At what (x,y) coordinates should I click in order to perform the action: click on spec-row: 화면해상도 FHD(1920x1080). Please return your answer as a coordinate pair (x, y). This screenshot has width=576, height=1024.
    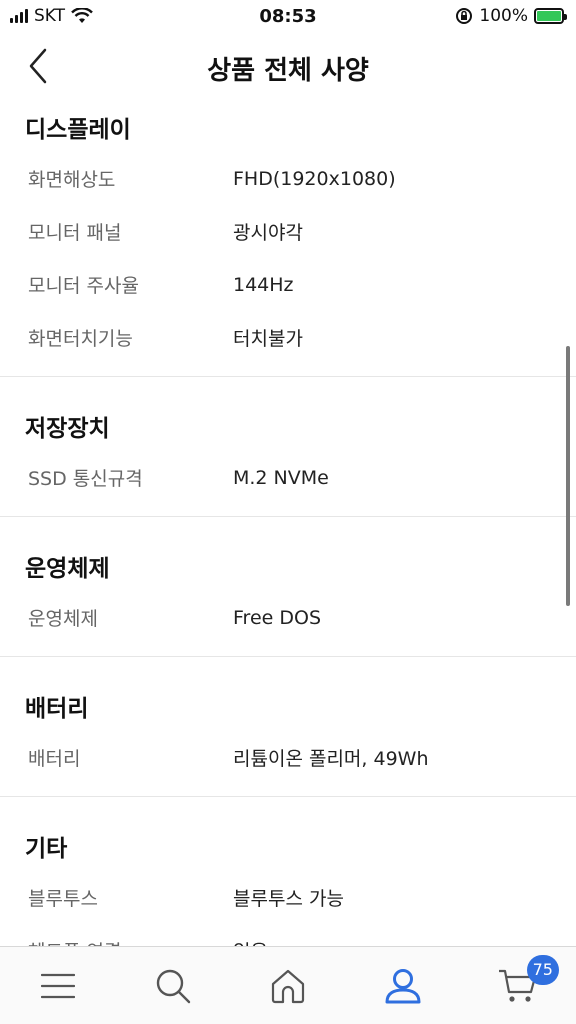
    Looking at the image, I should click on (288, 178).